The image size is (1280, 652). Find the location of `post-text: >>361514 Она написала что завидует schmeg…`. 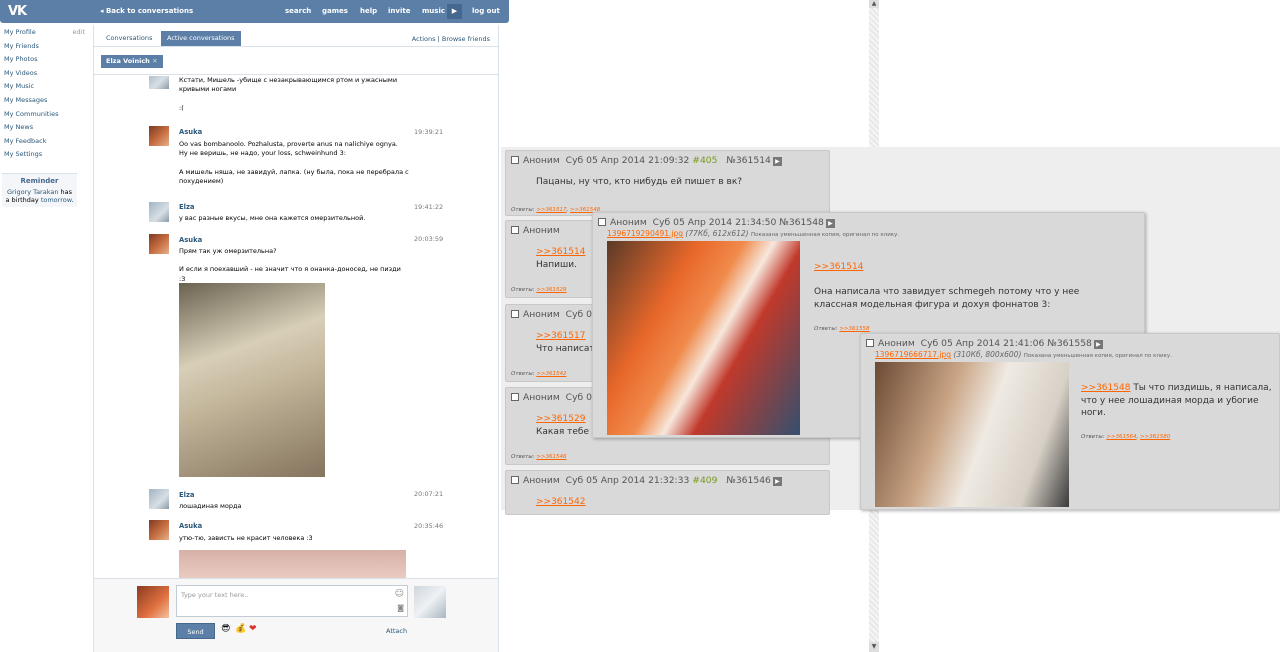

post-text: >>361514 Она написала что завидует schmeg… is located at coordinates (946, 286).